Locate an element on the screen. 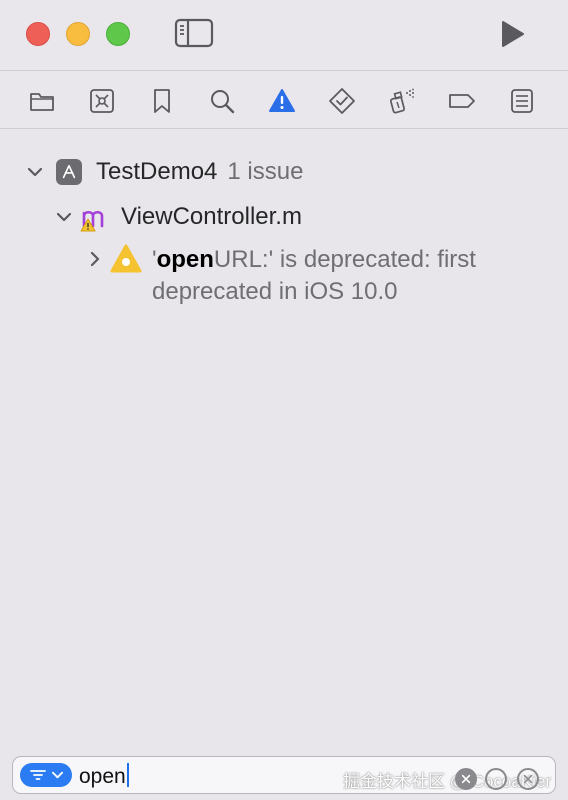 Image resolution: width=568 pixels, height=800 pixels. filter-value: open is located at coordinates (102, 776).